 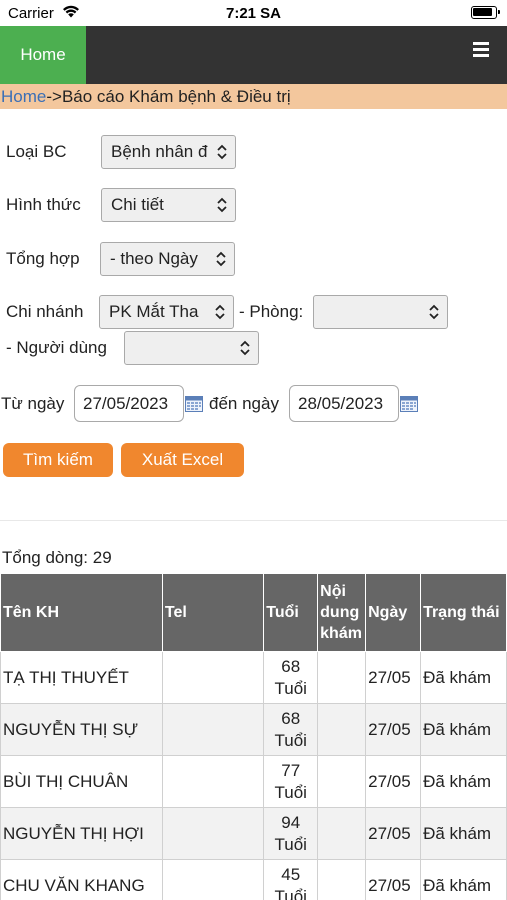 I want to click on user-select, so click(x=191, y=348).